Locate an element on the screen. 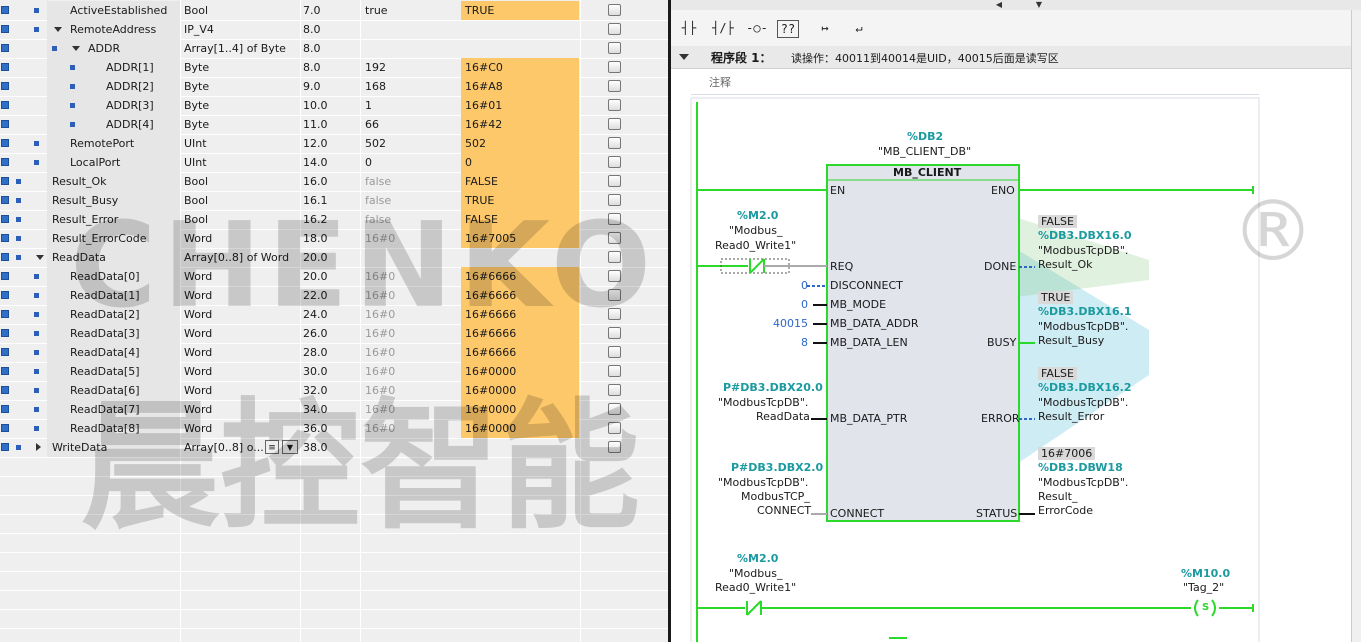  mb-data-addr-value: 40015 is located at coordinates (790, 324).